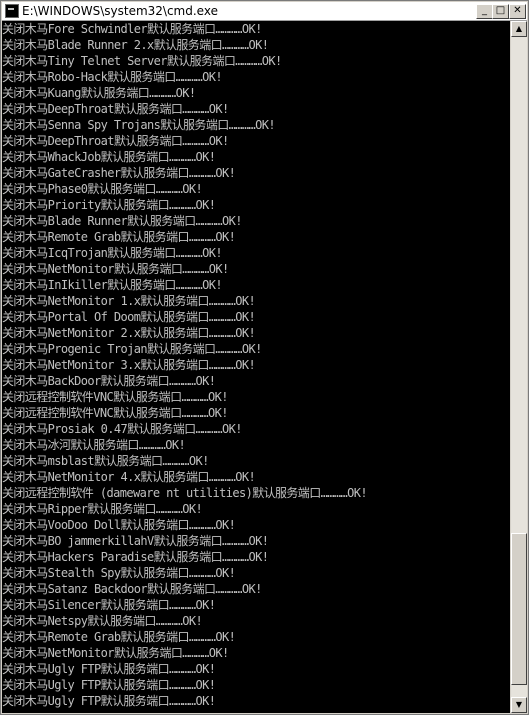  I want to click on scroll-up-button: ▲, so click(519, 29).